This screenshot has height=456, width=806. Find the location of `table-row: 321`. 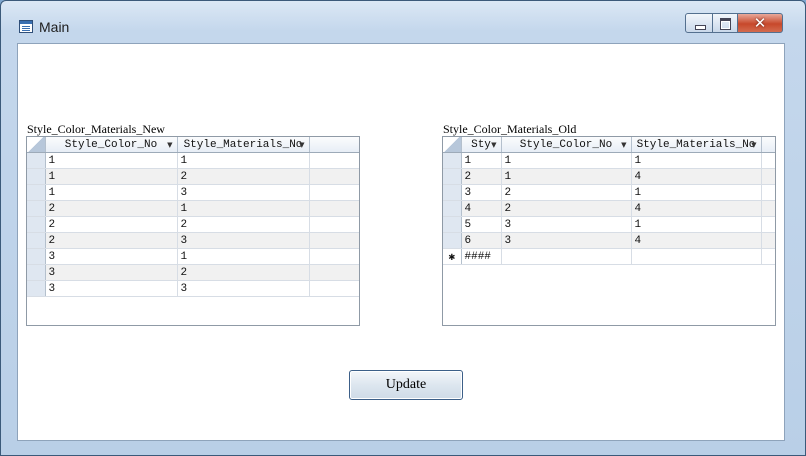

table-row: 321 is located at coordinates (609, 192).